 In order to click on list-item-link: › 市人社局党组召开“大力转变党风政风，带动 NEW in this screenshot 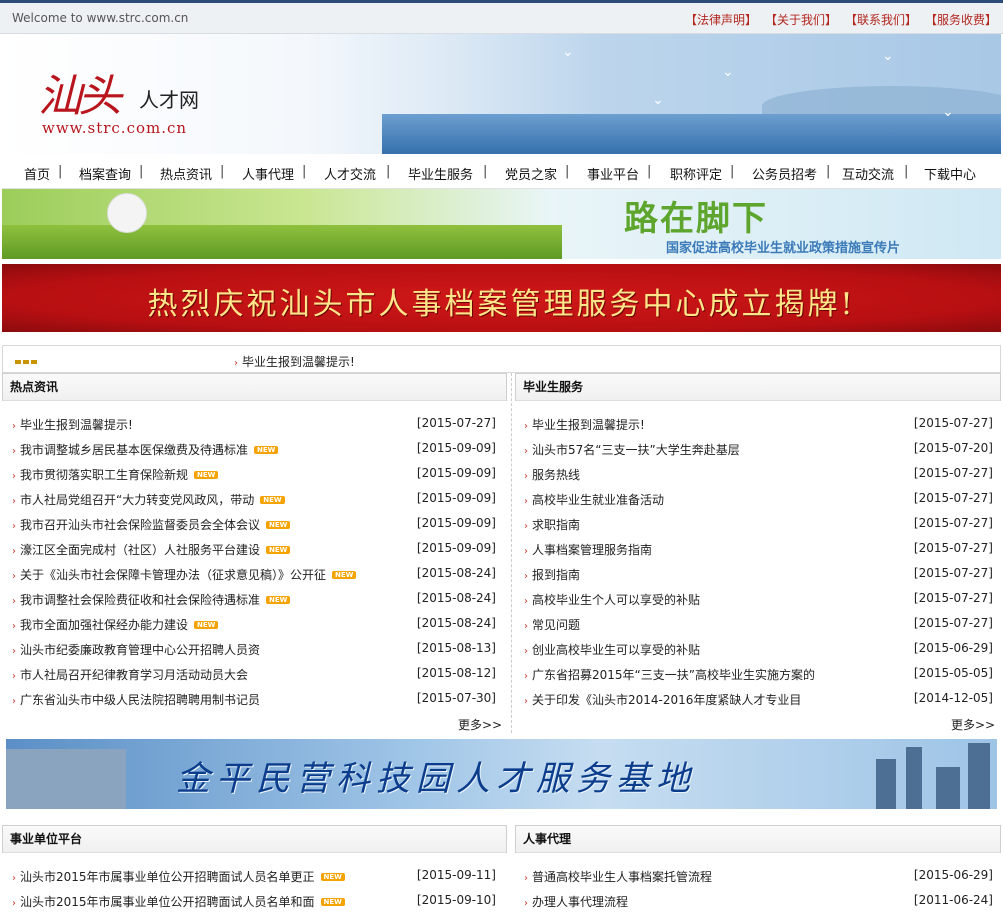, I will do `click(148, 499)`.